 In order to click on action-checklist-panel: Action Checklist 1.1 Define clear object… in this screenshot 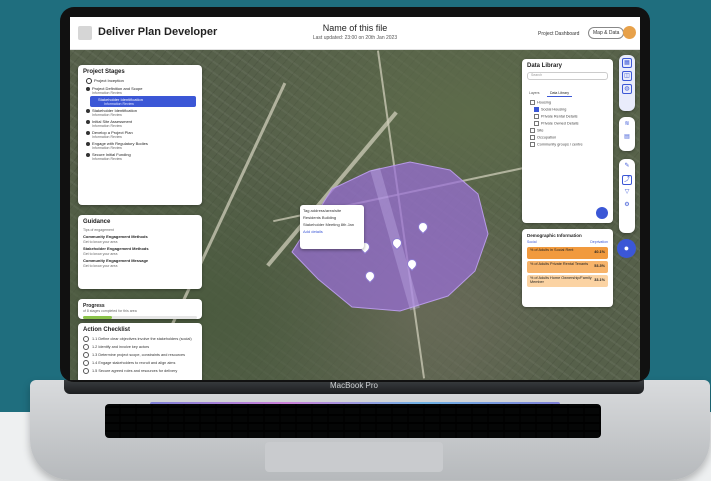, I will do `click(140, 351)`.